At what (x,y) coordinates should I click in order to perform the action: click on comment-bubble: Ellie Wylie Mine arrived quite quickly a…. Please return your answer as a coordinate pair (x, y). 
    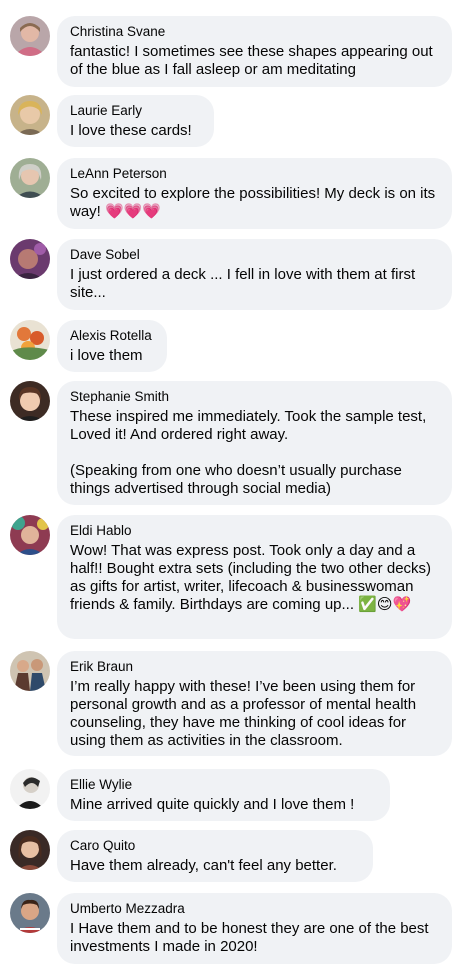
    Looking at the image, I should click on (223, 795).